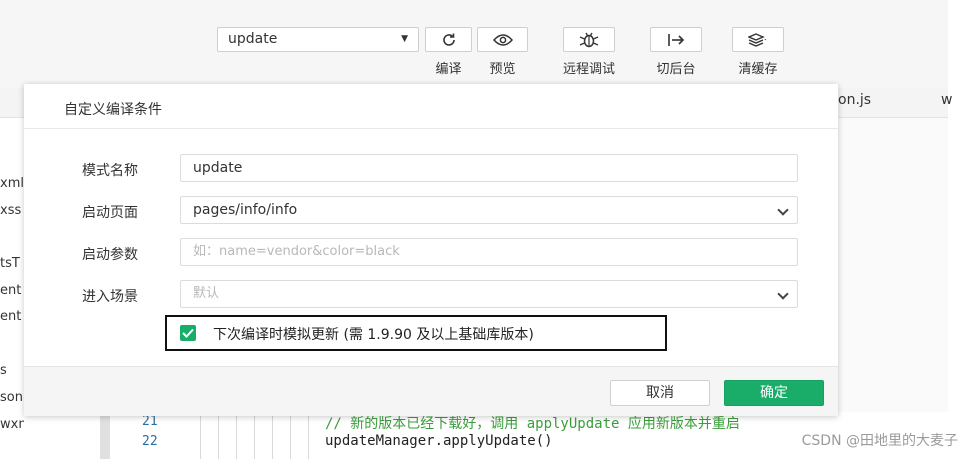 The width and height of the screenshot is (972, 459). What do you see at coordinates (110, 171) in the screenshot?
I see `mode-name-label: 模式名称` at bounding box center [110, 171].